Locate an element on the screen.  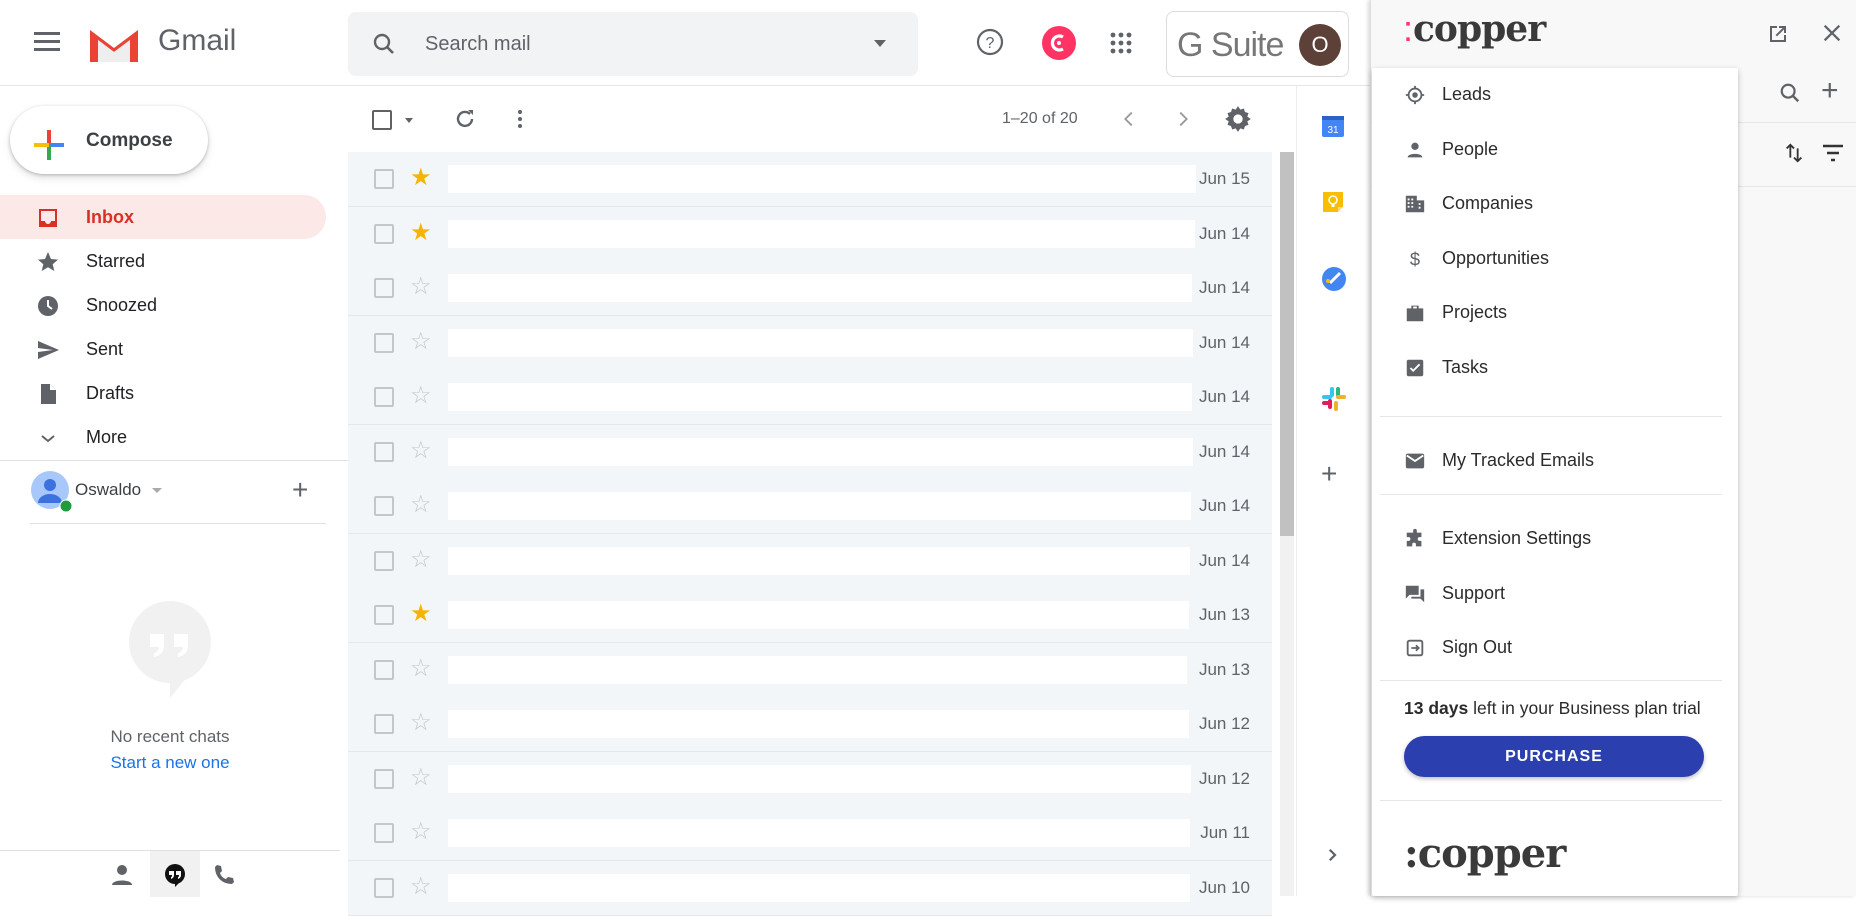
sort-icon is located at coordinates (1794, 153).